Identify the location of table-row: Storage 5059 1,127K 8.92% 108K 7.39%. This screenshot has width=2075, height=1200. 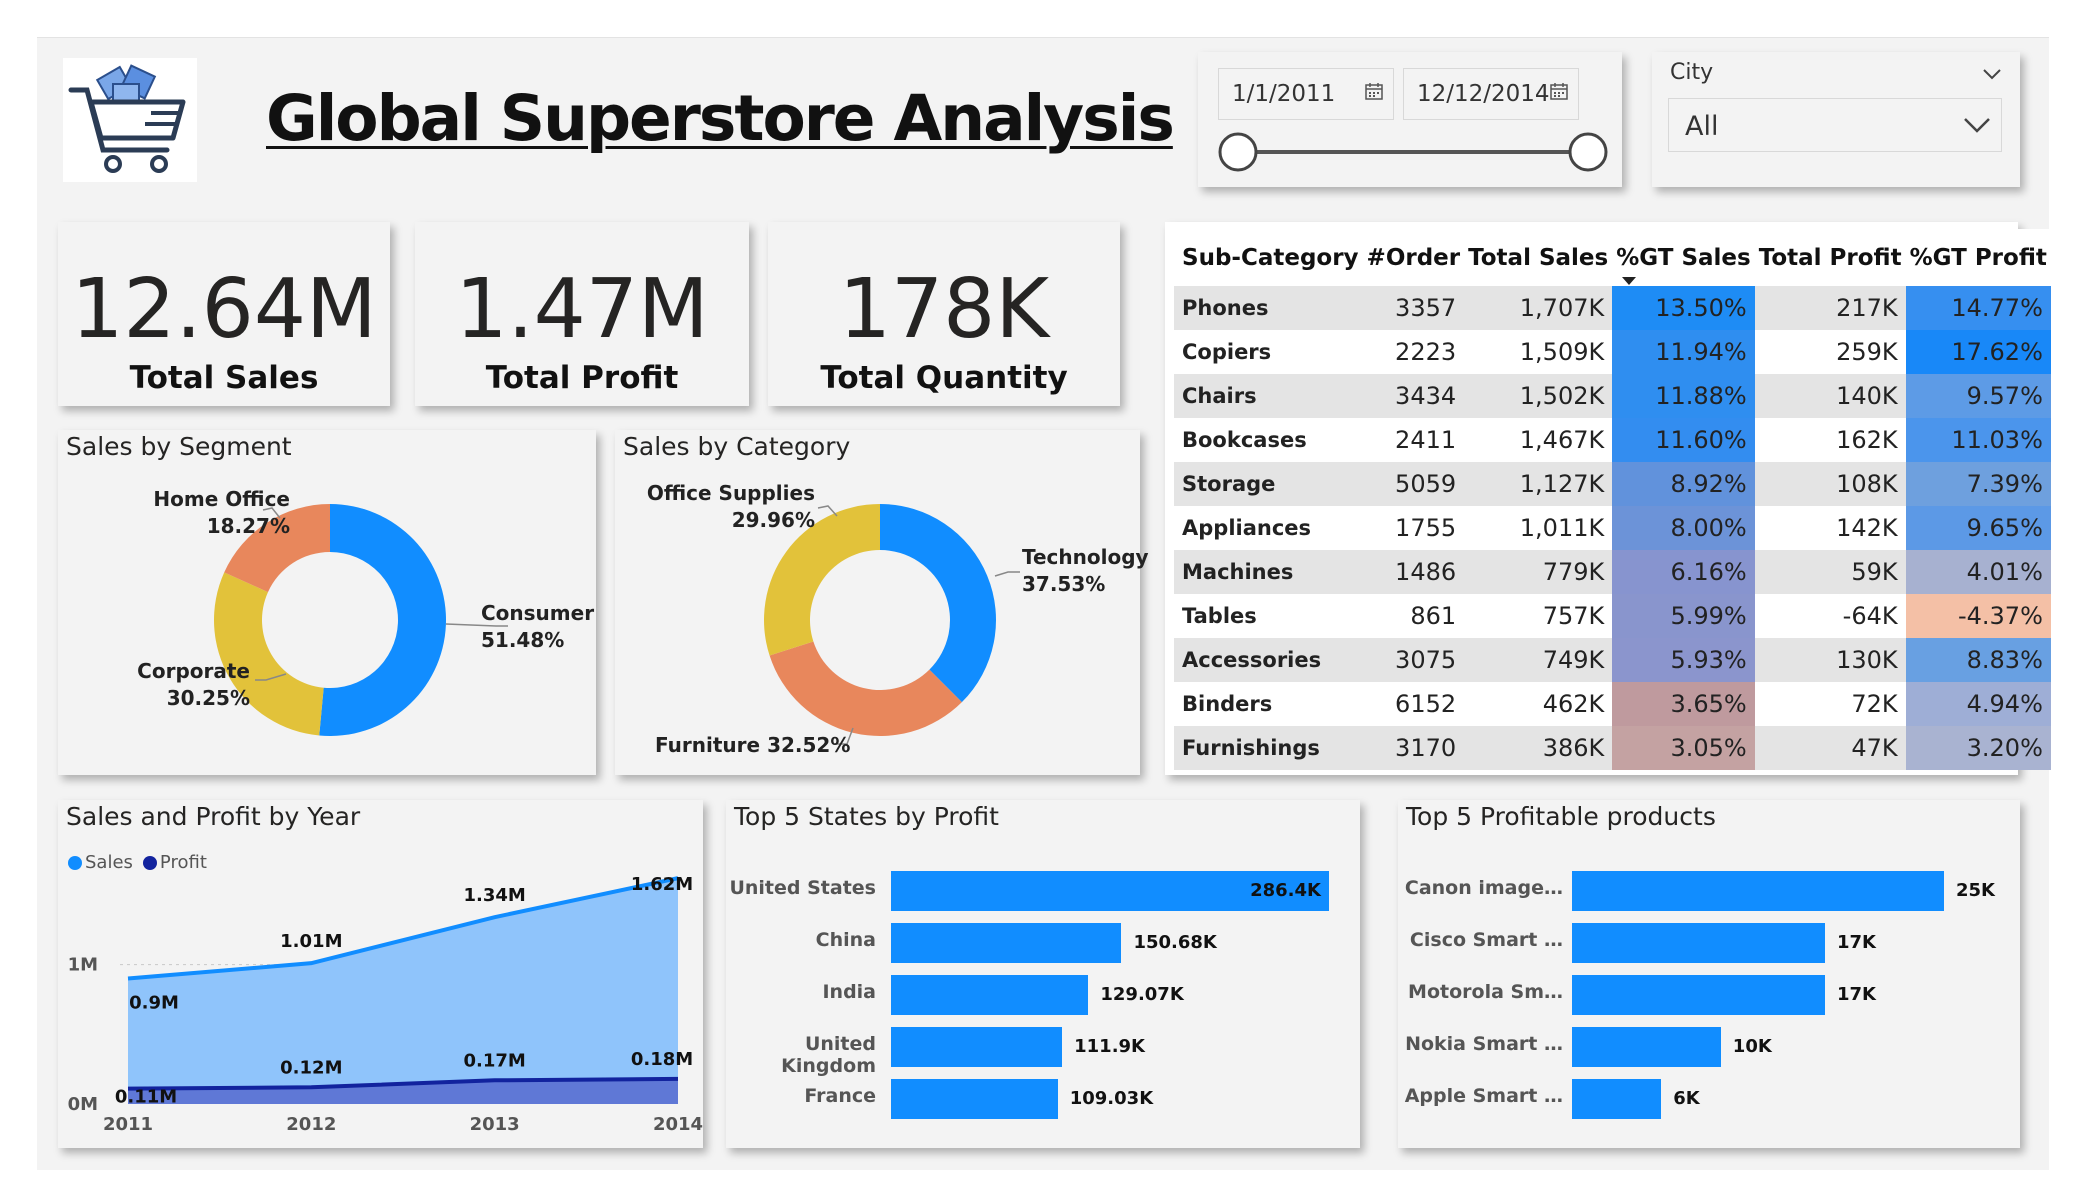
(1612, 484).